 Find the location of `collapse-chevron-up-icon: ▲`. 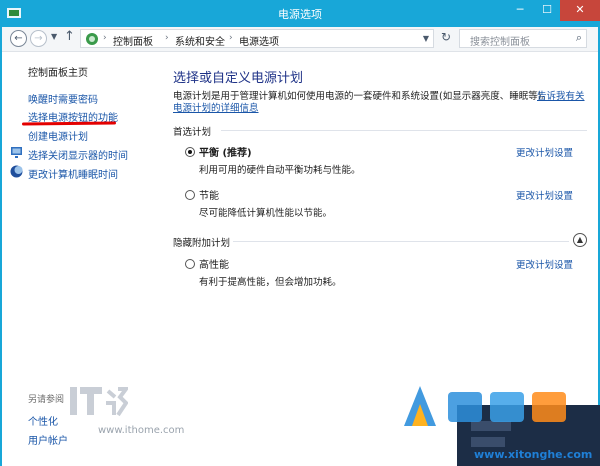

collapse-chevron-up-icon: ▲ is located at coordinates (580, 240).